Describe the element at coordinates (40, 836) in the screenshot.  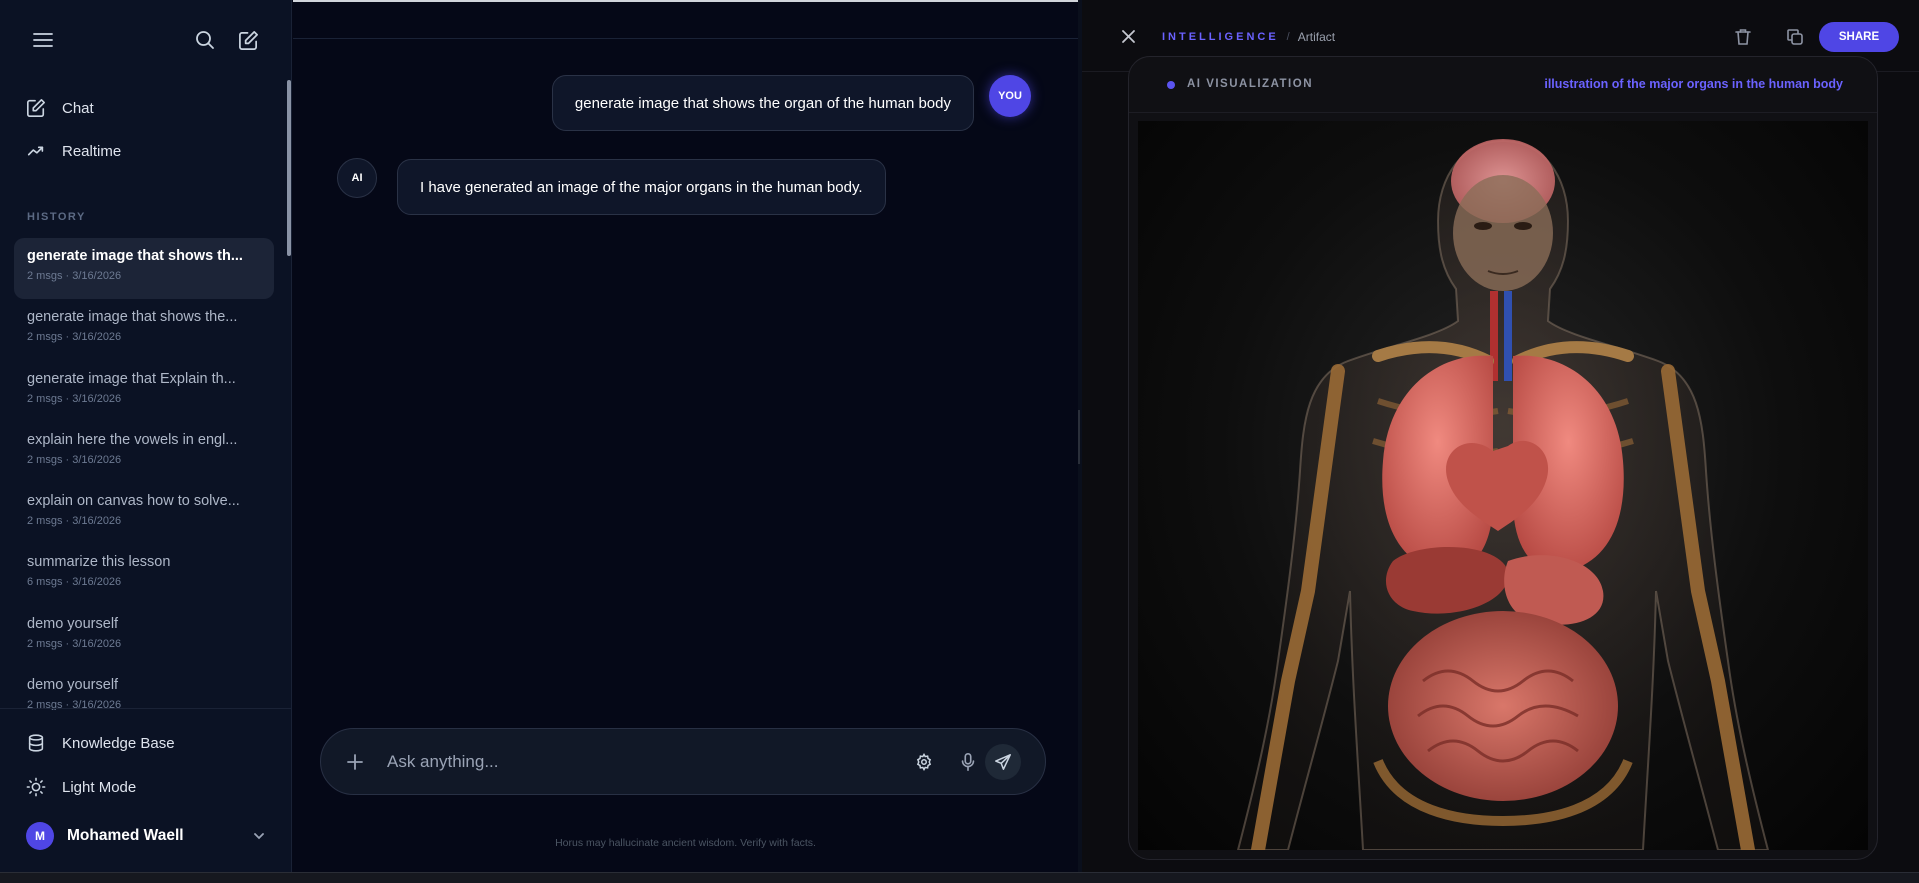
I see `avatar: M` at that location.